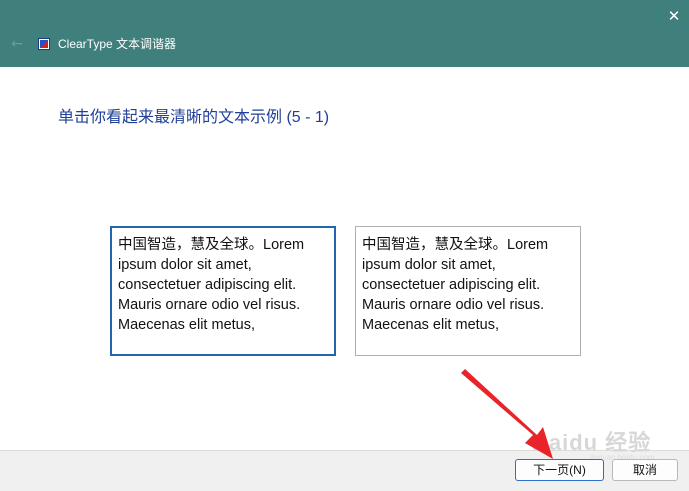 Image resolution: width=689 pixels, height=491 pixels. What do you see at coordinates (455, 245) in the screenshot?
I see `sample-2-line-1: 中国智造，慧及全球。Lorem` at bounding box center [455, 245].